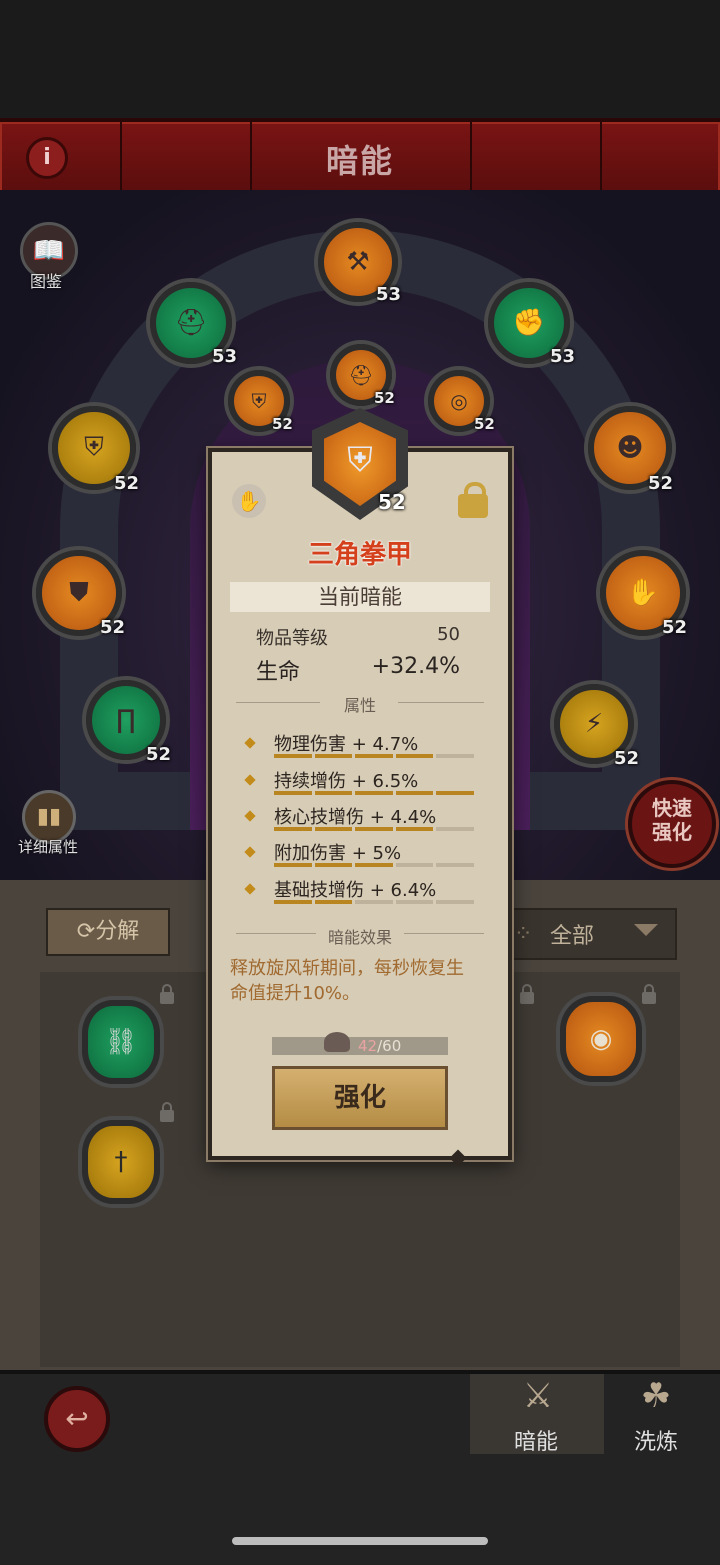 The width and height of the screenshot is (720, 1565). What do you see at coordinates (360, 59) in the screenshot?
I see `status-bar-area` at bounding box center [360, 59].